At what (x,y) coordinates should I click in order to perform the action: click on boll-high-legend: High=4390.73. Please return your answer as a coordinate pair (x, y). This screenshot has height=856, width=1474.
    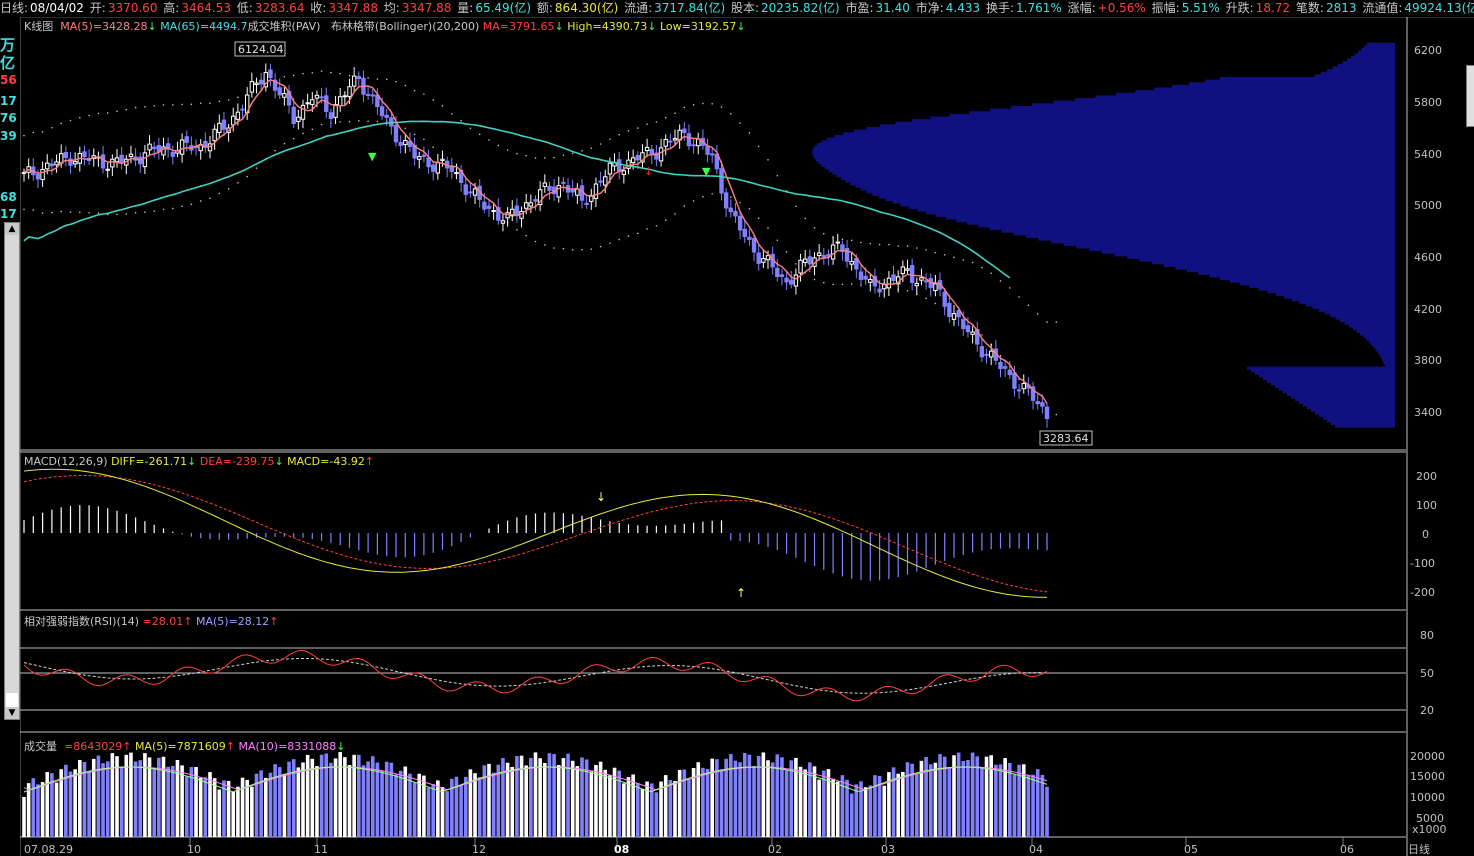
    Looking at the image, I should click on (607, 26).